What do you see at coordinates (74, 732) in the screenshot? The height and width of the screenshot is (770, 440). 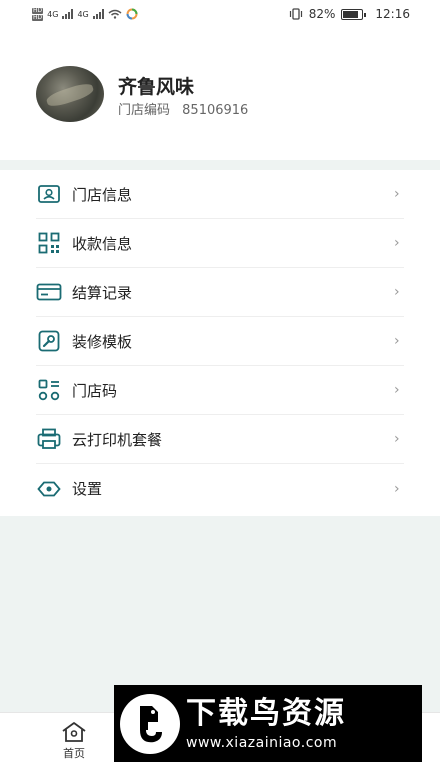 I see `home-icon` at bounding box center [74, 732].